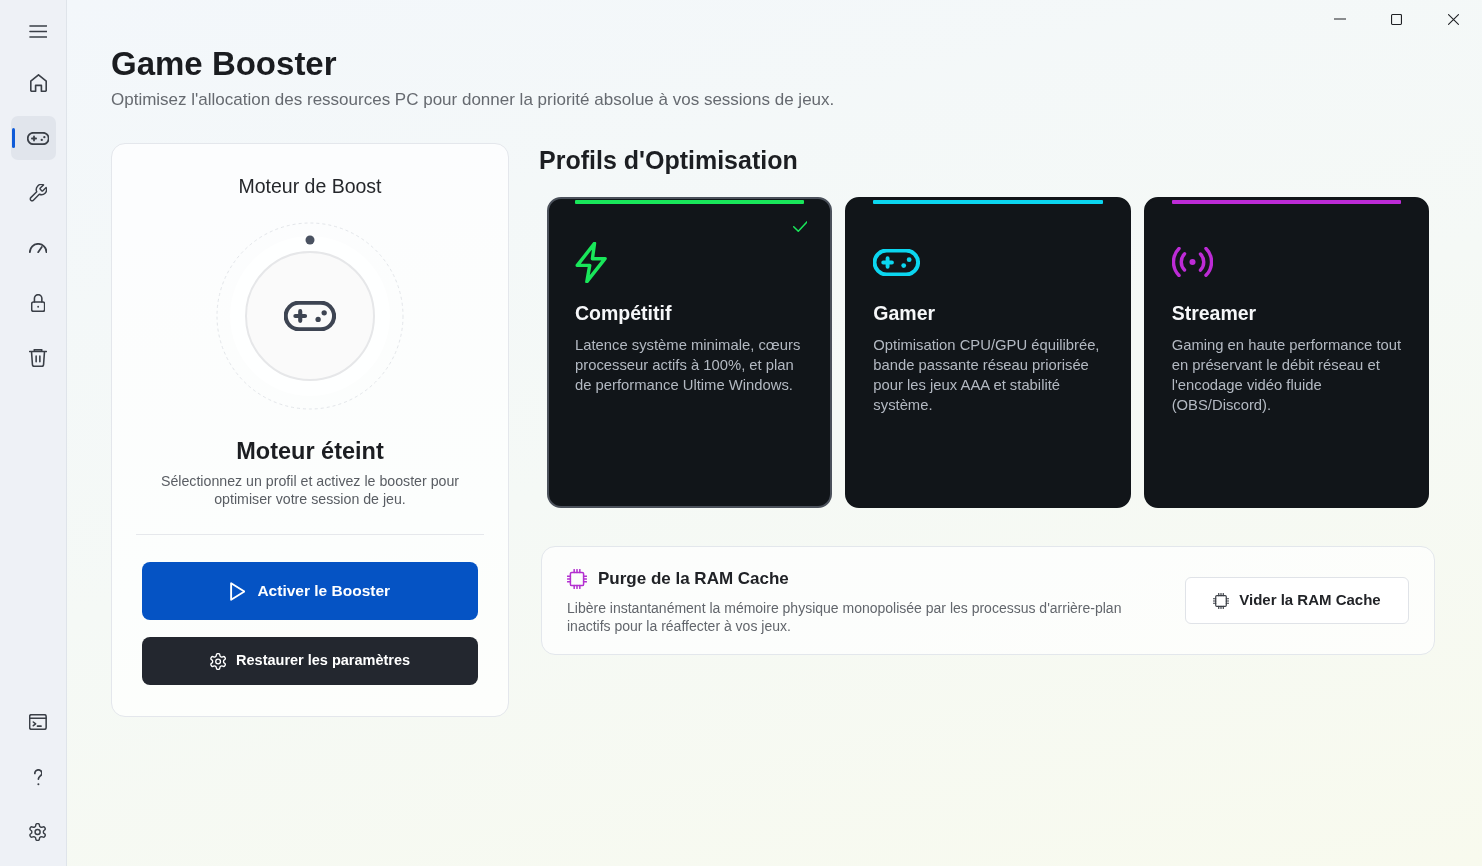 The height and width of the screenshot is (866, 1482). Describe the element at coordinates (1214, 313) in the screenshot. I see `profile-title: Streamer` at that location.